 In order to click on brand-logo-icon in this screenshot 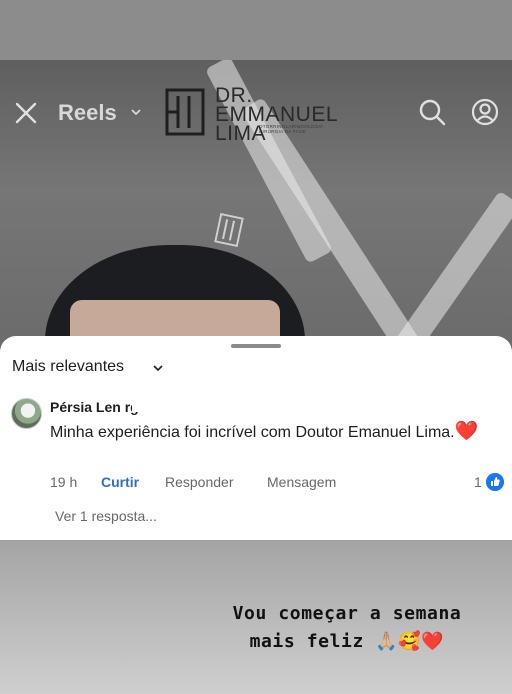, I will do `click(185, 112)`.